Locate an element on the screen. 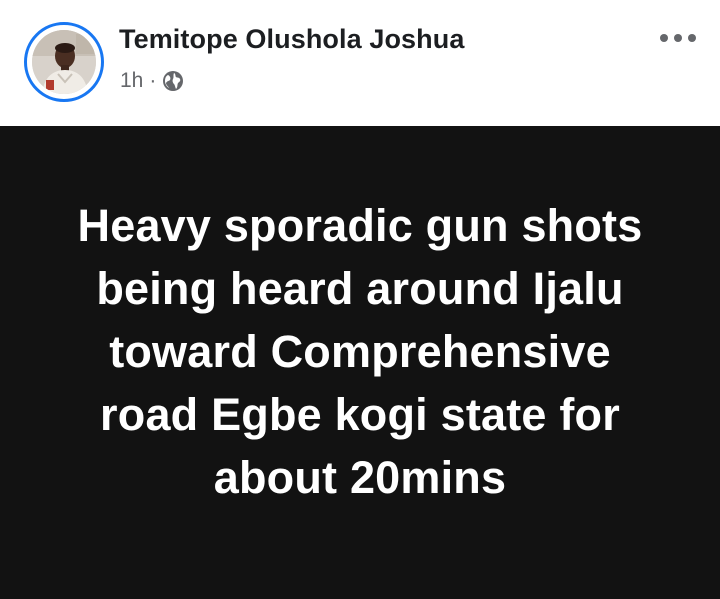 The height and width of the screenshot is (599, 720). post-time: 1h is located at coordinates (131, 81).